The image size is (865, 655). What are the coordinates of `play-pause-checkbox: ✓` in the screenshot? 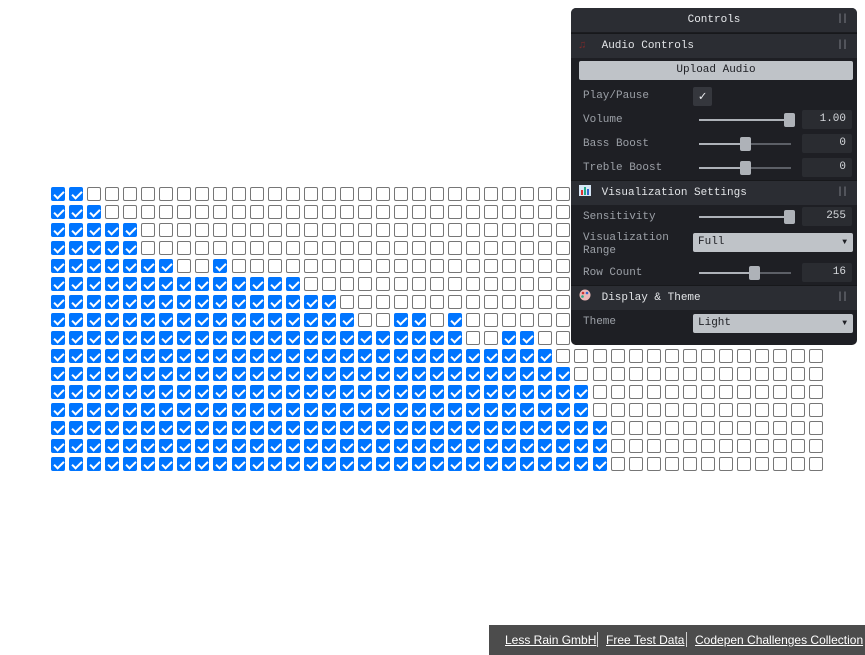 It's located at (702, 96).